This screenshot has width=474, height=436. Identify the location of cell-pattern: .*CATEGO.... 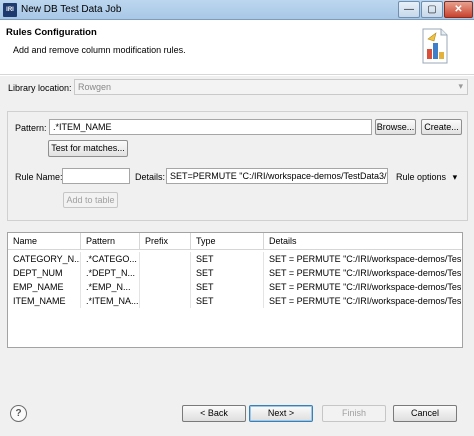
(110, 259).